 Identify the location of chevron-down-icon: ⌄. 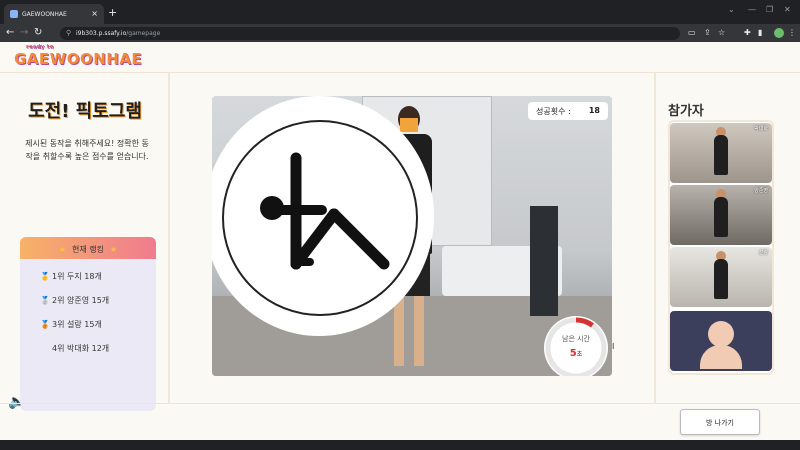
(731, 9).